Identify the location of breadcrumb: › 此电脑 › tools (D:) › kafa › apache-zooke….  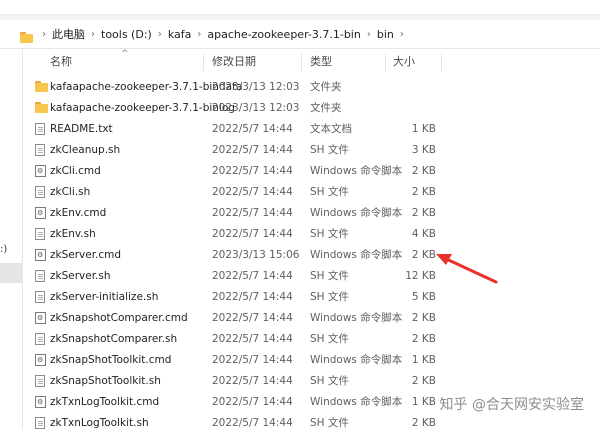
(223, 34).